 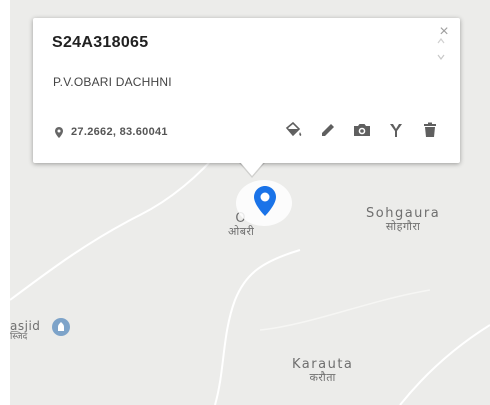 What do you see at coordinates (403, 227) in the screenshot?
I see `place-sohgaura-devanagari: सोहगौरा` at bounding box center [403, 227].